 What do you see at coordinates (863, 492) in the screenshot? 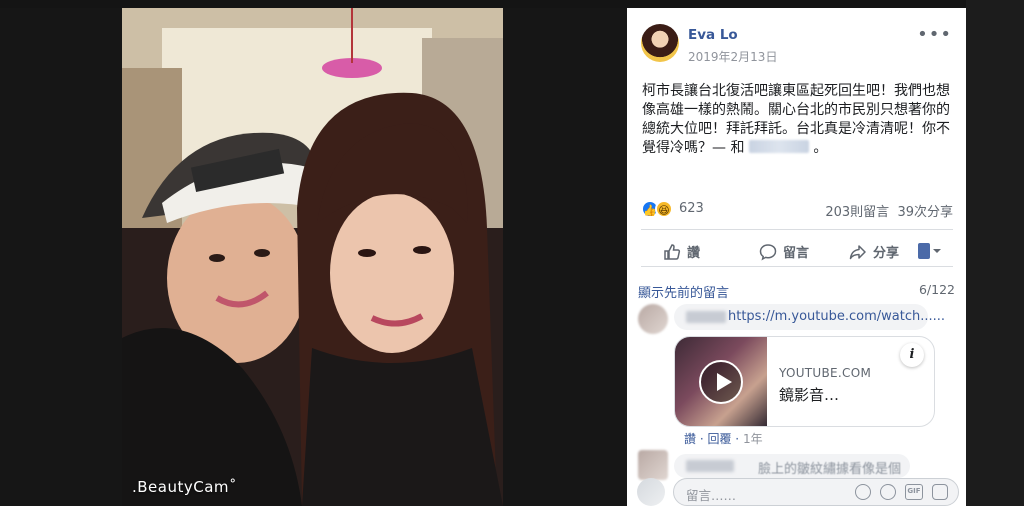
I see `emoji-icon` at bounding box center [863, 492].